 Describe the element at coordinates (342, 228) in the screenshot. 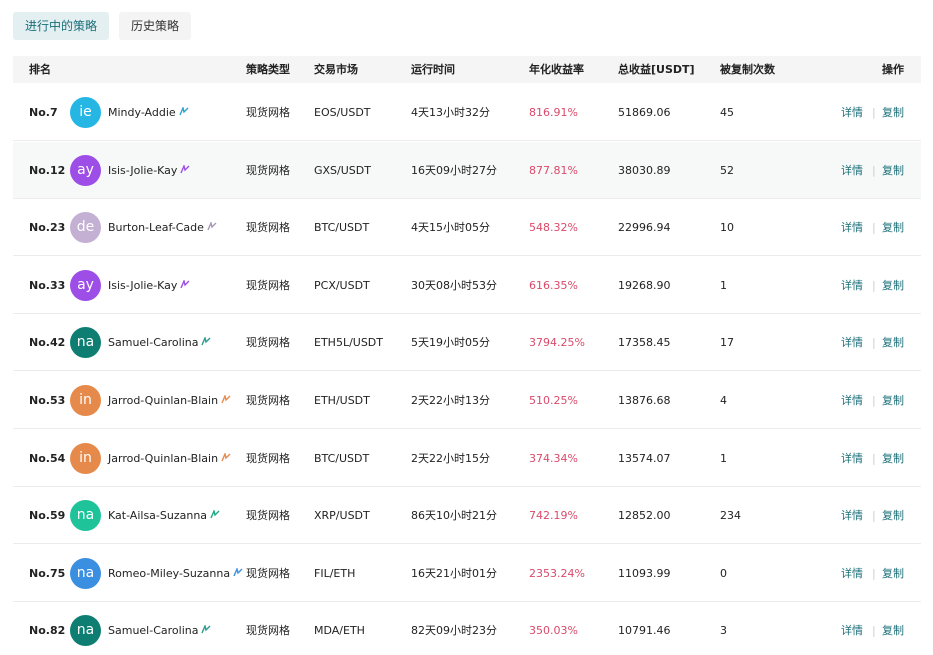

I see `market: BTC/USDT` at that location.